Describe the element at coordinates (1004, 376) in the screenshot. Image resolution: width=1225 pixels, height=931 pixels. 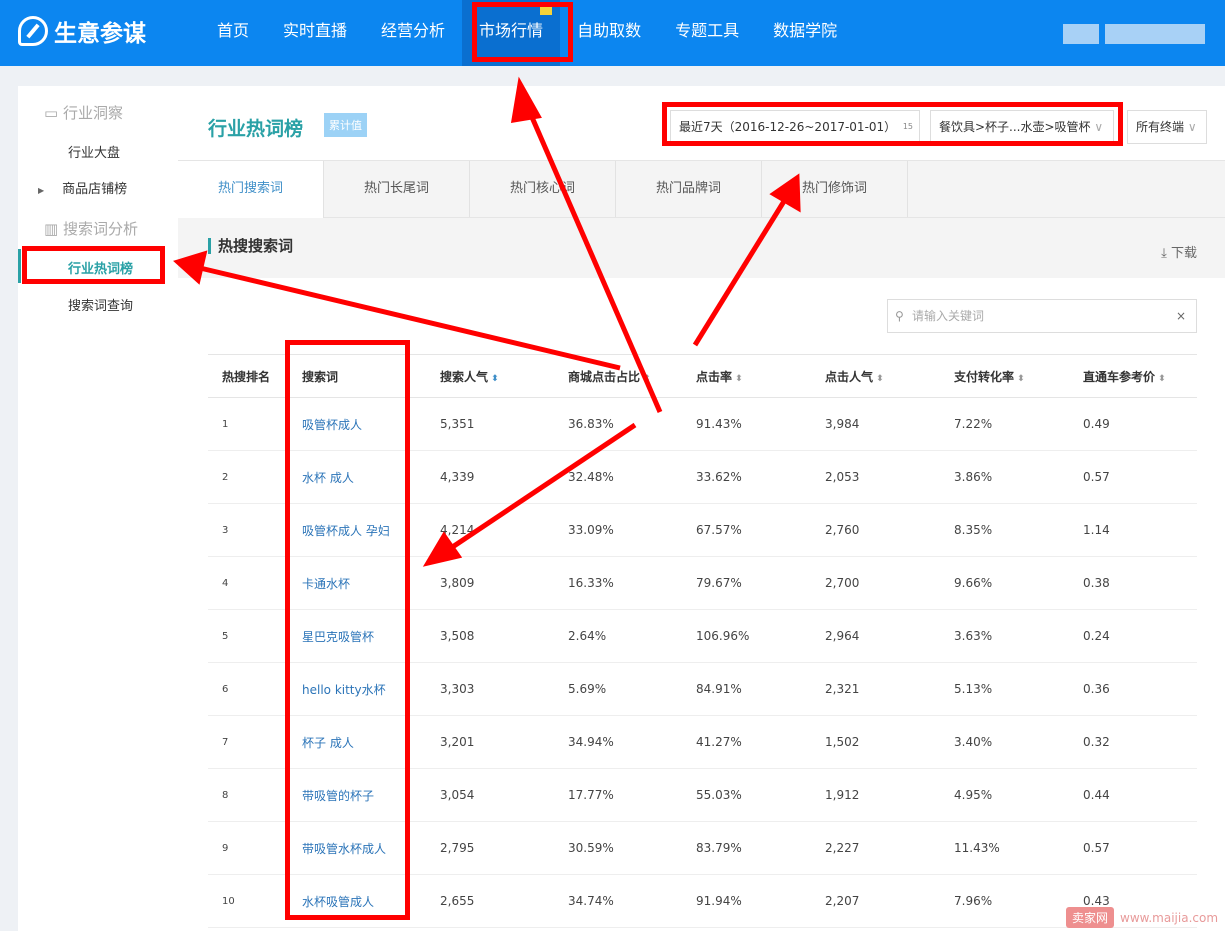
I see `column-header: 支付转化率 ⬍` at that location.